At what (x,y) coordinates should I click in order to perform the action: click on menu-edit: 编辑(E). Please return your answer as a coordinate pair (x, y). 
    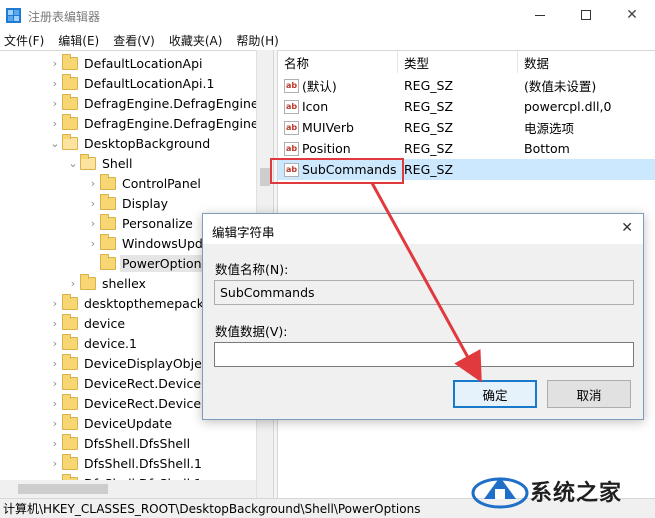
    Looking at the image, I should click on (78, 40).